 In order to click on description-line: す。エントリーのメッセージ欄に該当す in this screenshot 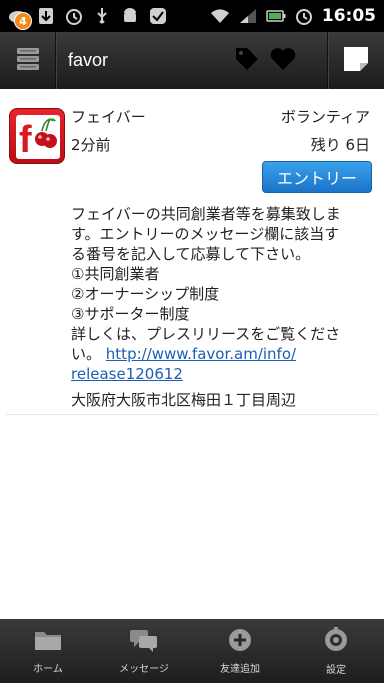, I will do `click(205, 234)`.